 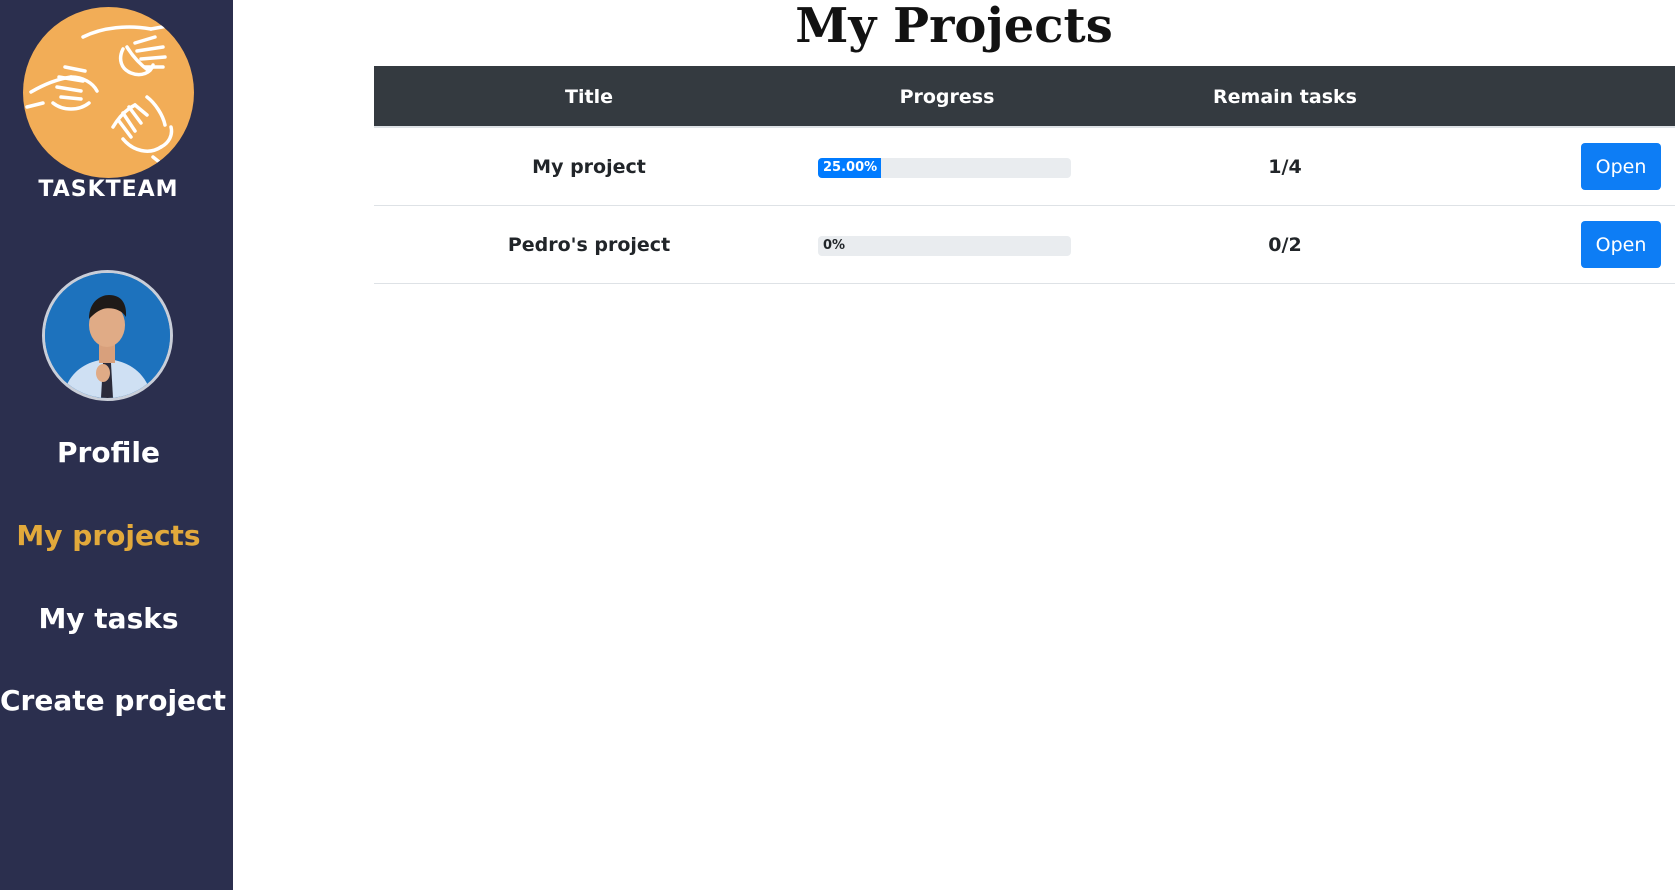 I want to click on progress-fill: 25.00%, so click(x=850, y=168).